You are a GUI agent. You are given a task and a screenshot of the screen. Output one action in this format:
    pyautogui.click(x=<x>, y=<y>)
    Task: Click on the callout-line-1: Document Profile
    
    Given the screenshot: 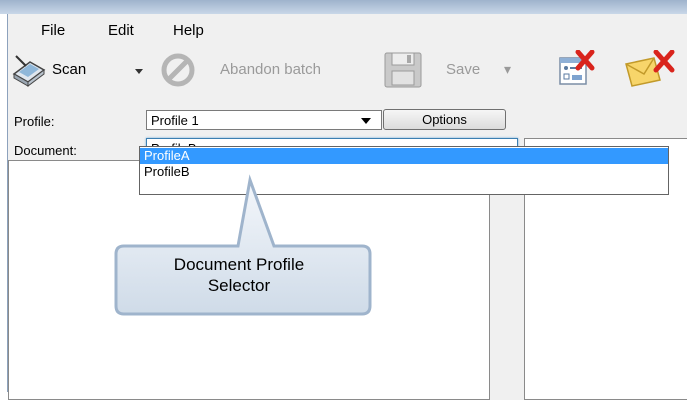 What is the action you would take?
    pyautogui.click(x=239, y=264)
    